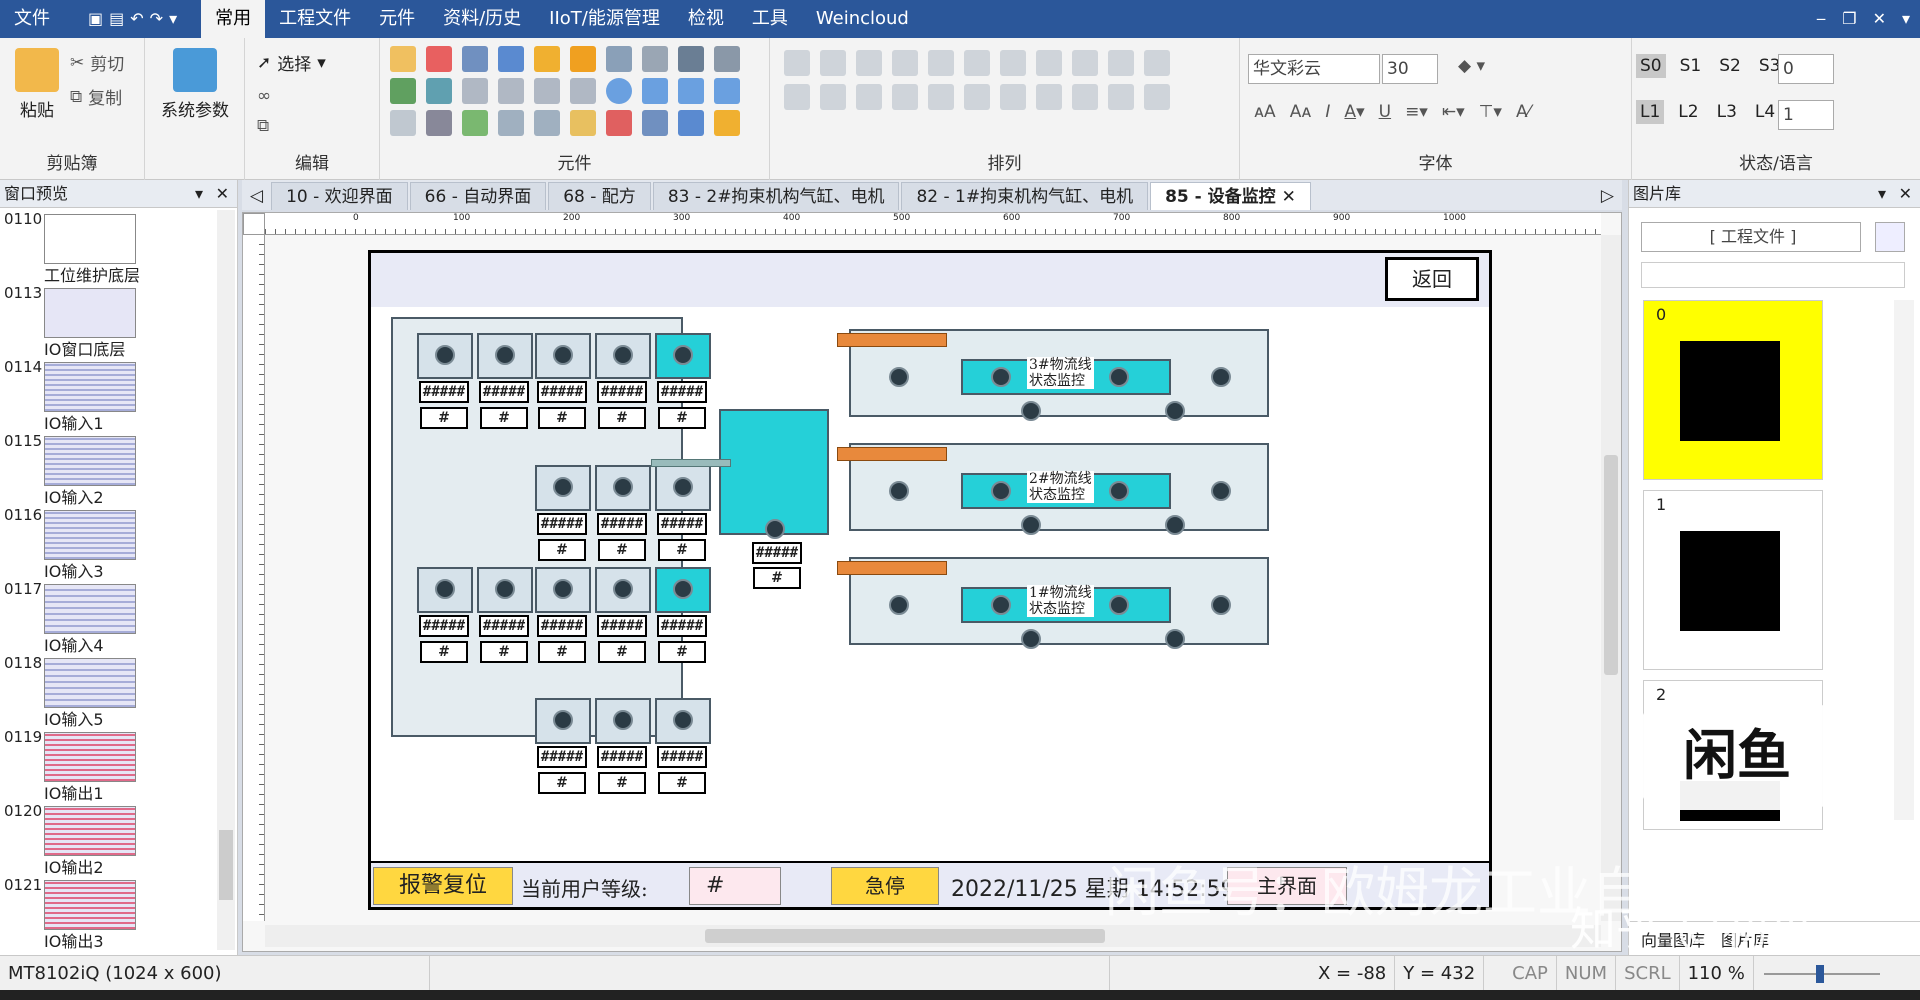  I want to click on language-stepper: 1, so click(1806, 115).